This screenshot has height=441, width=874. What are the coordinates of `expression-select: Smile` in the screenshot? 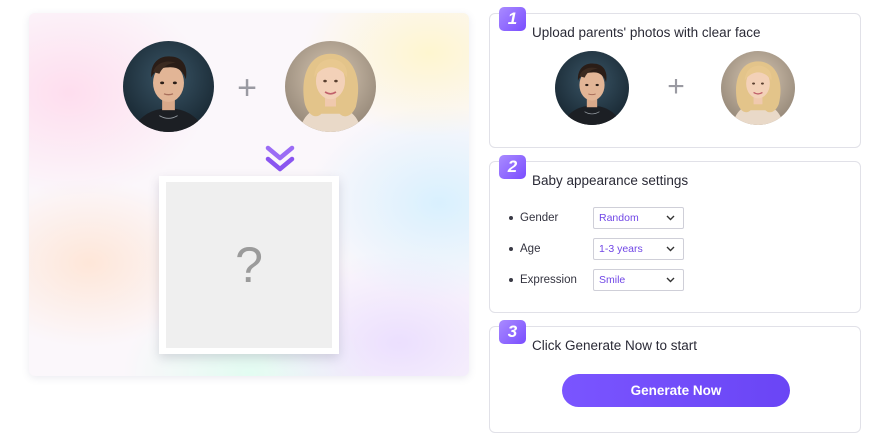 It's located at (638, 280).